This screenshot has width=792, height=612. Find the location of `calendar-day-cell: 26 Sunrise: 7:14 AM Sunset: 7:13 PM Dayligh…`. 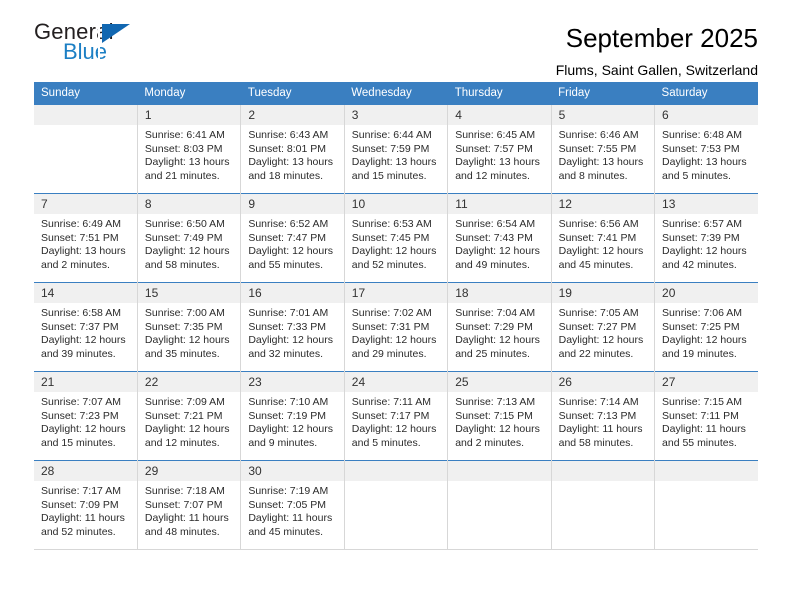

calendar-day-cell: 26 Sunrise: 7:14 AM Sunset: 7:13 PM Dayligh… is located at coordinates (602, 416).